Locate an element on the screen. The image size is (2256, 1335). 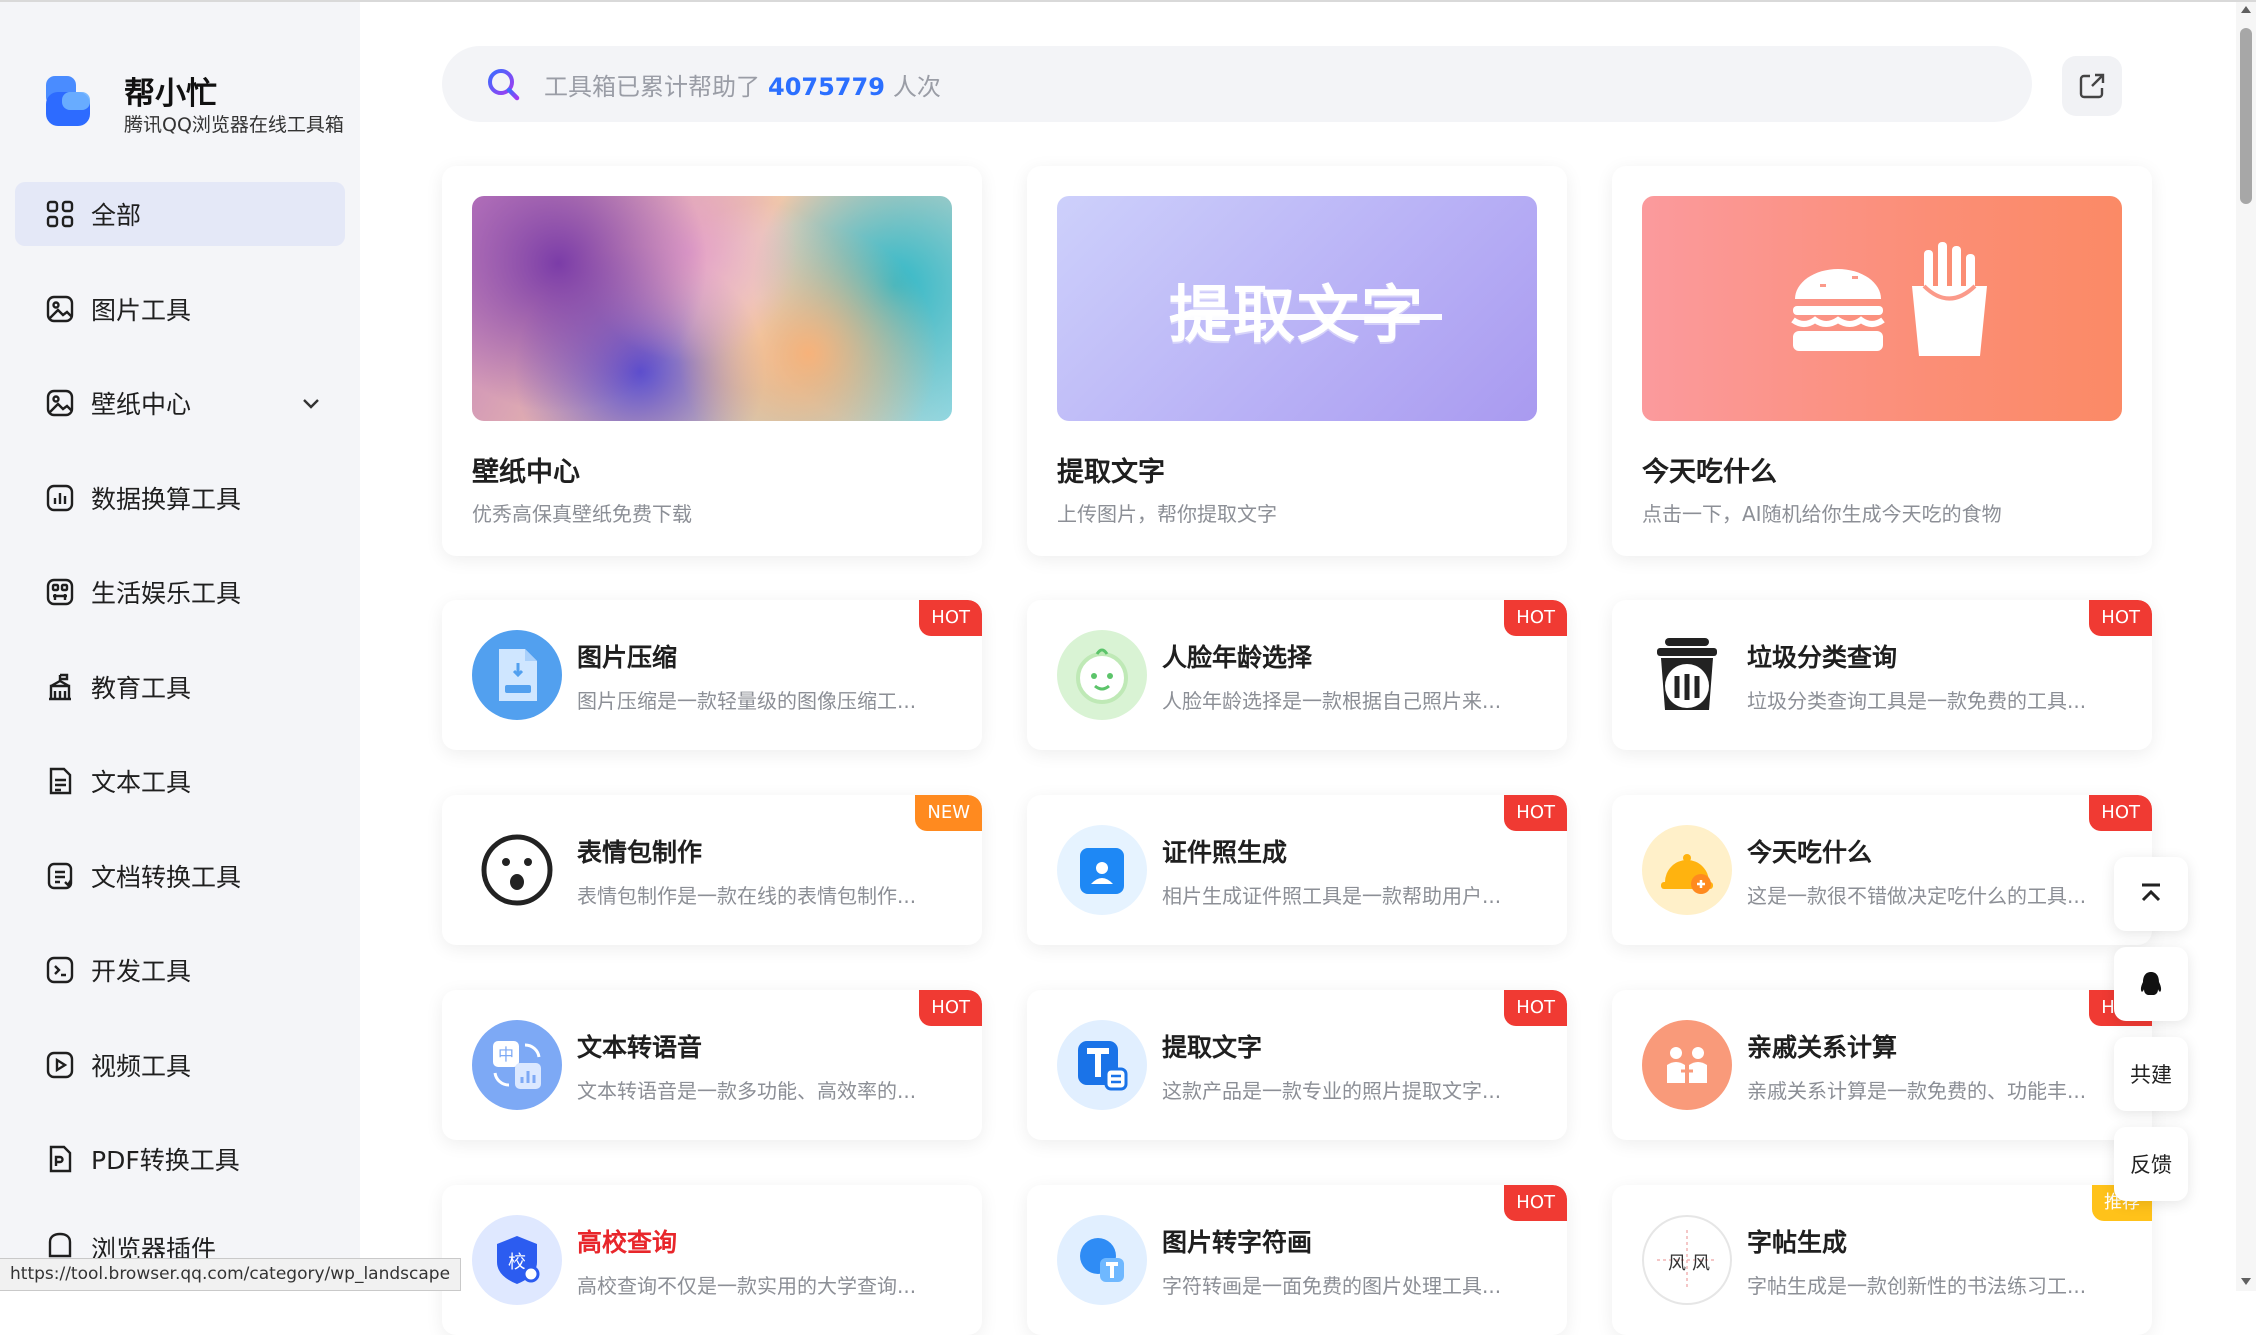
featured-card-food: 今天吃什么 点击一下，AI随机给你生成今天吃的食物 is located at coordinates (1882, 361).